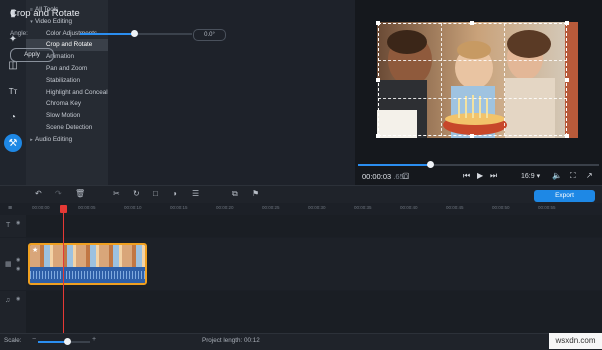 The height and width of the screenshot is (350, 602). What do you see at coordinates (589, 175) in the screenshot?
I see `detach-player-icon: ↗` at bounding box center [589, 175].